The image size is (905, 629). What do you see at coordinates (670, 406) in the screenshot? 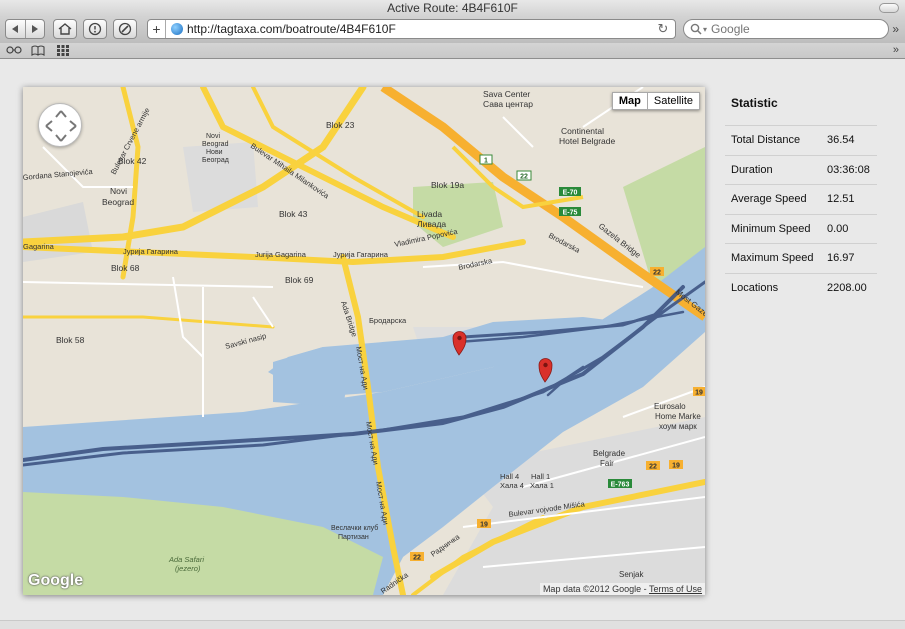
I see `map-label: Eurosalo` at bounding box center [670, 406].